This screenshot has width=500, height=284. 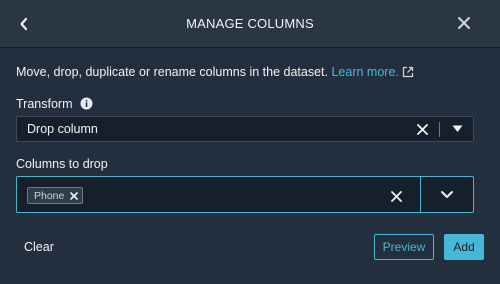 I want to click on close-button, so click(x=464, y=23).